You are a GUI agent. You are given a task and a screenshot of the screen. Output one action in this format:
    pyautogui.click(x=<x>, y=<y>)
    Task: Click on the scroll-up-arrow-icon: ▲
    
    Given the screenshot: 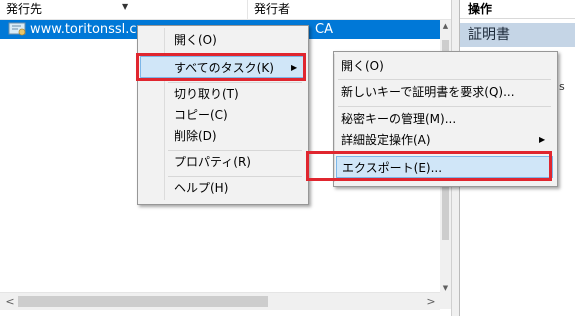 What is the action you would take?
    pyautogui.click(x=445, y=26)
    